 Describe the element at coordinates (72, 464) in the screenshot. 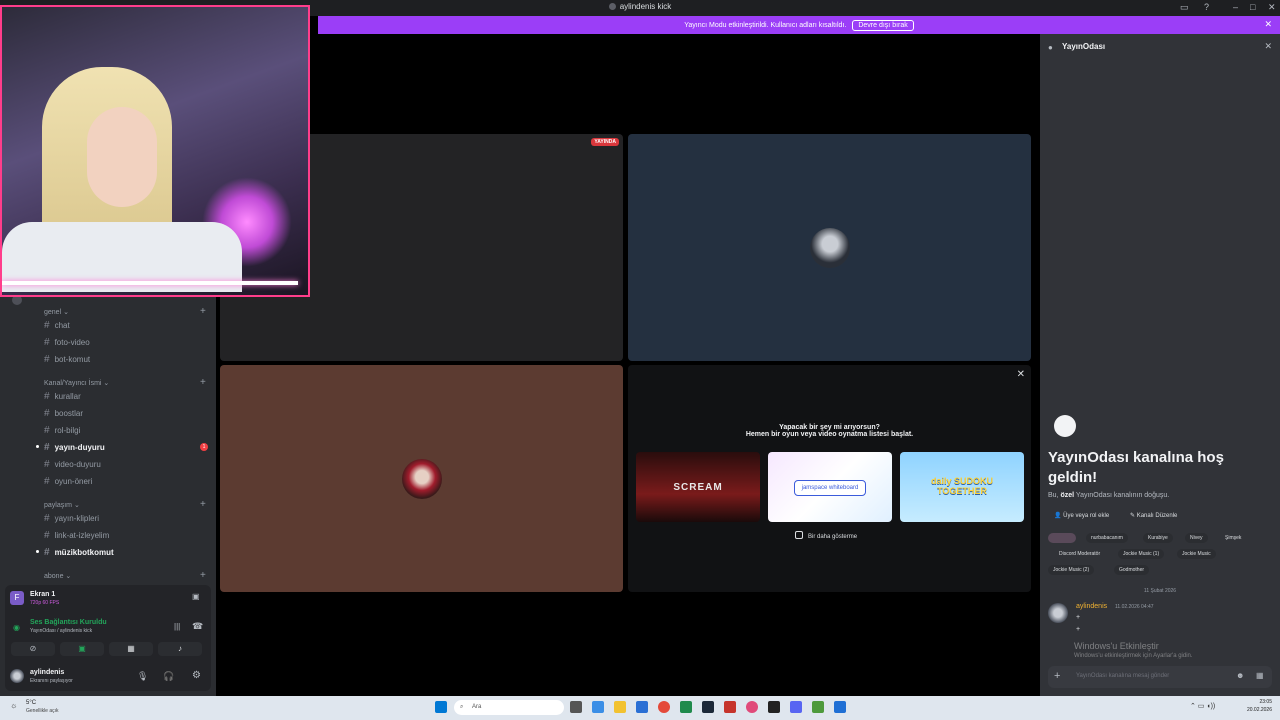

I see `channel-video-duyuru: # video-duyuru` at that location.